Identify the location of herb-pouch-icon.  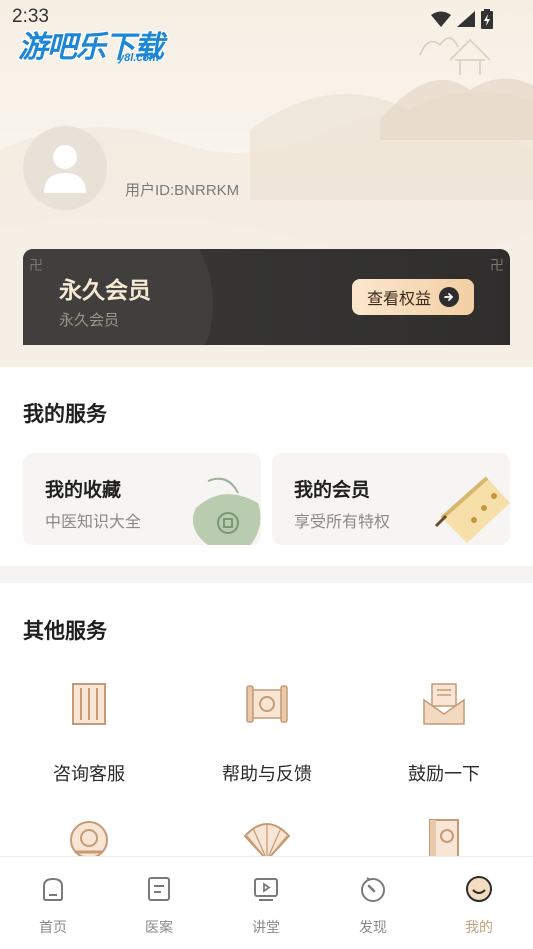
(226, 511).